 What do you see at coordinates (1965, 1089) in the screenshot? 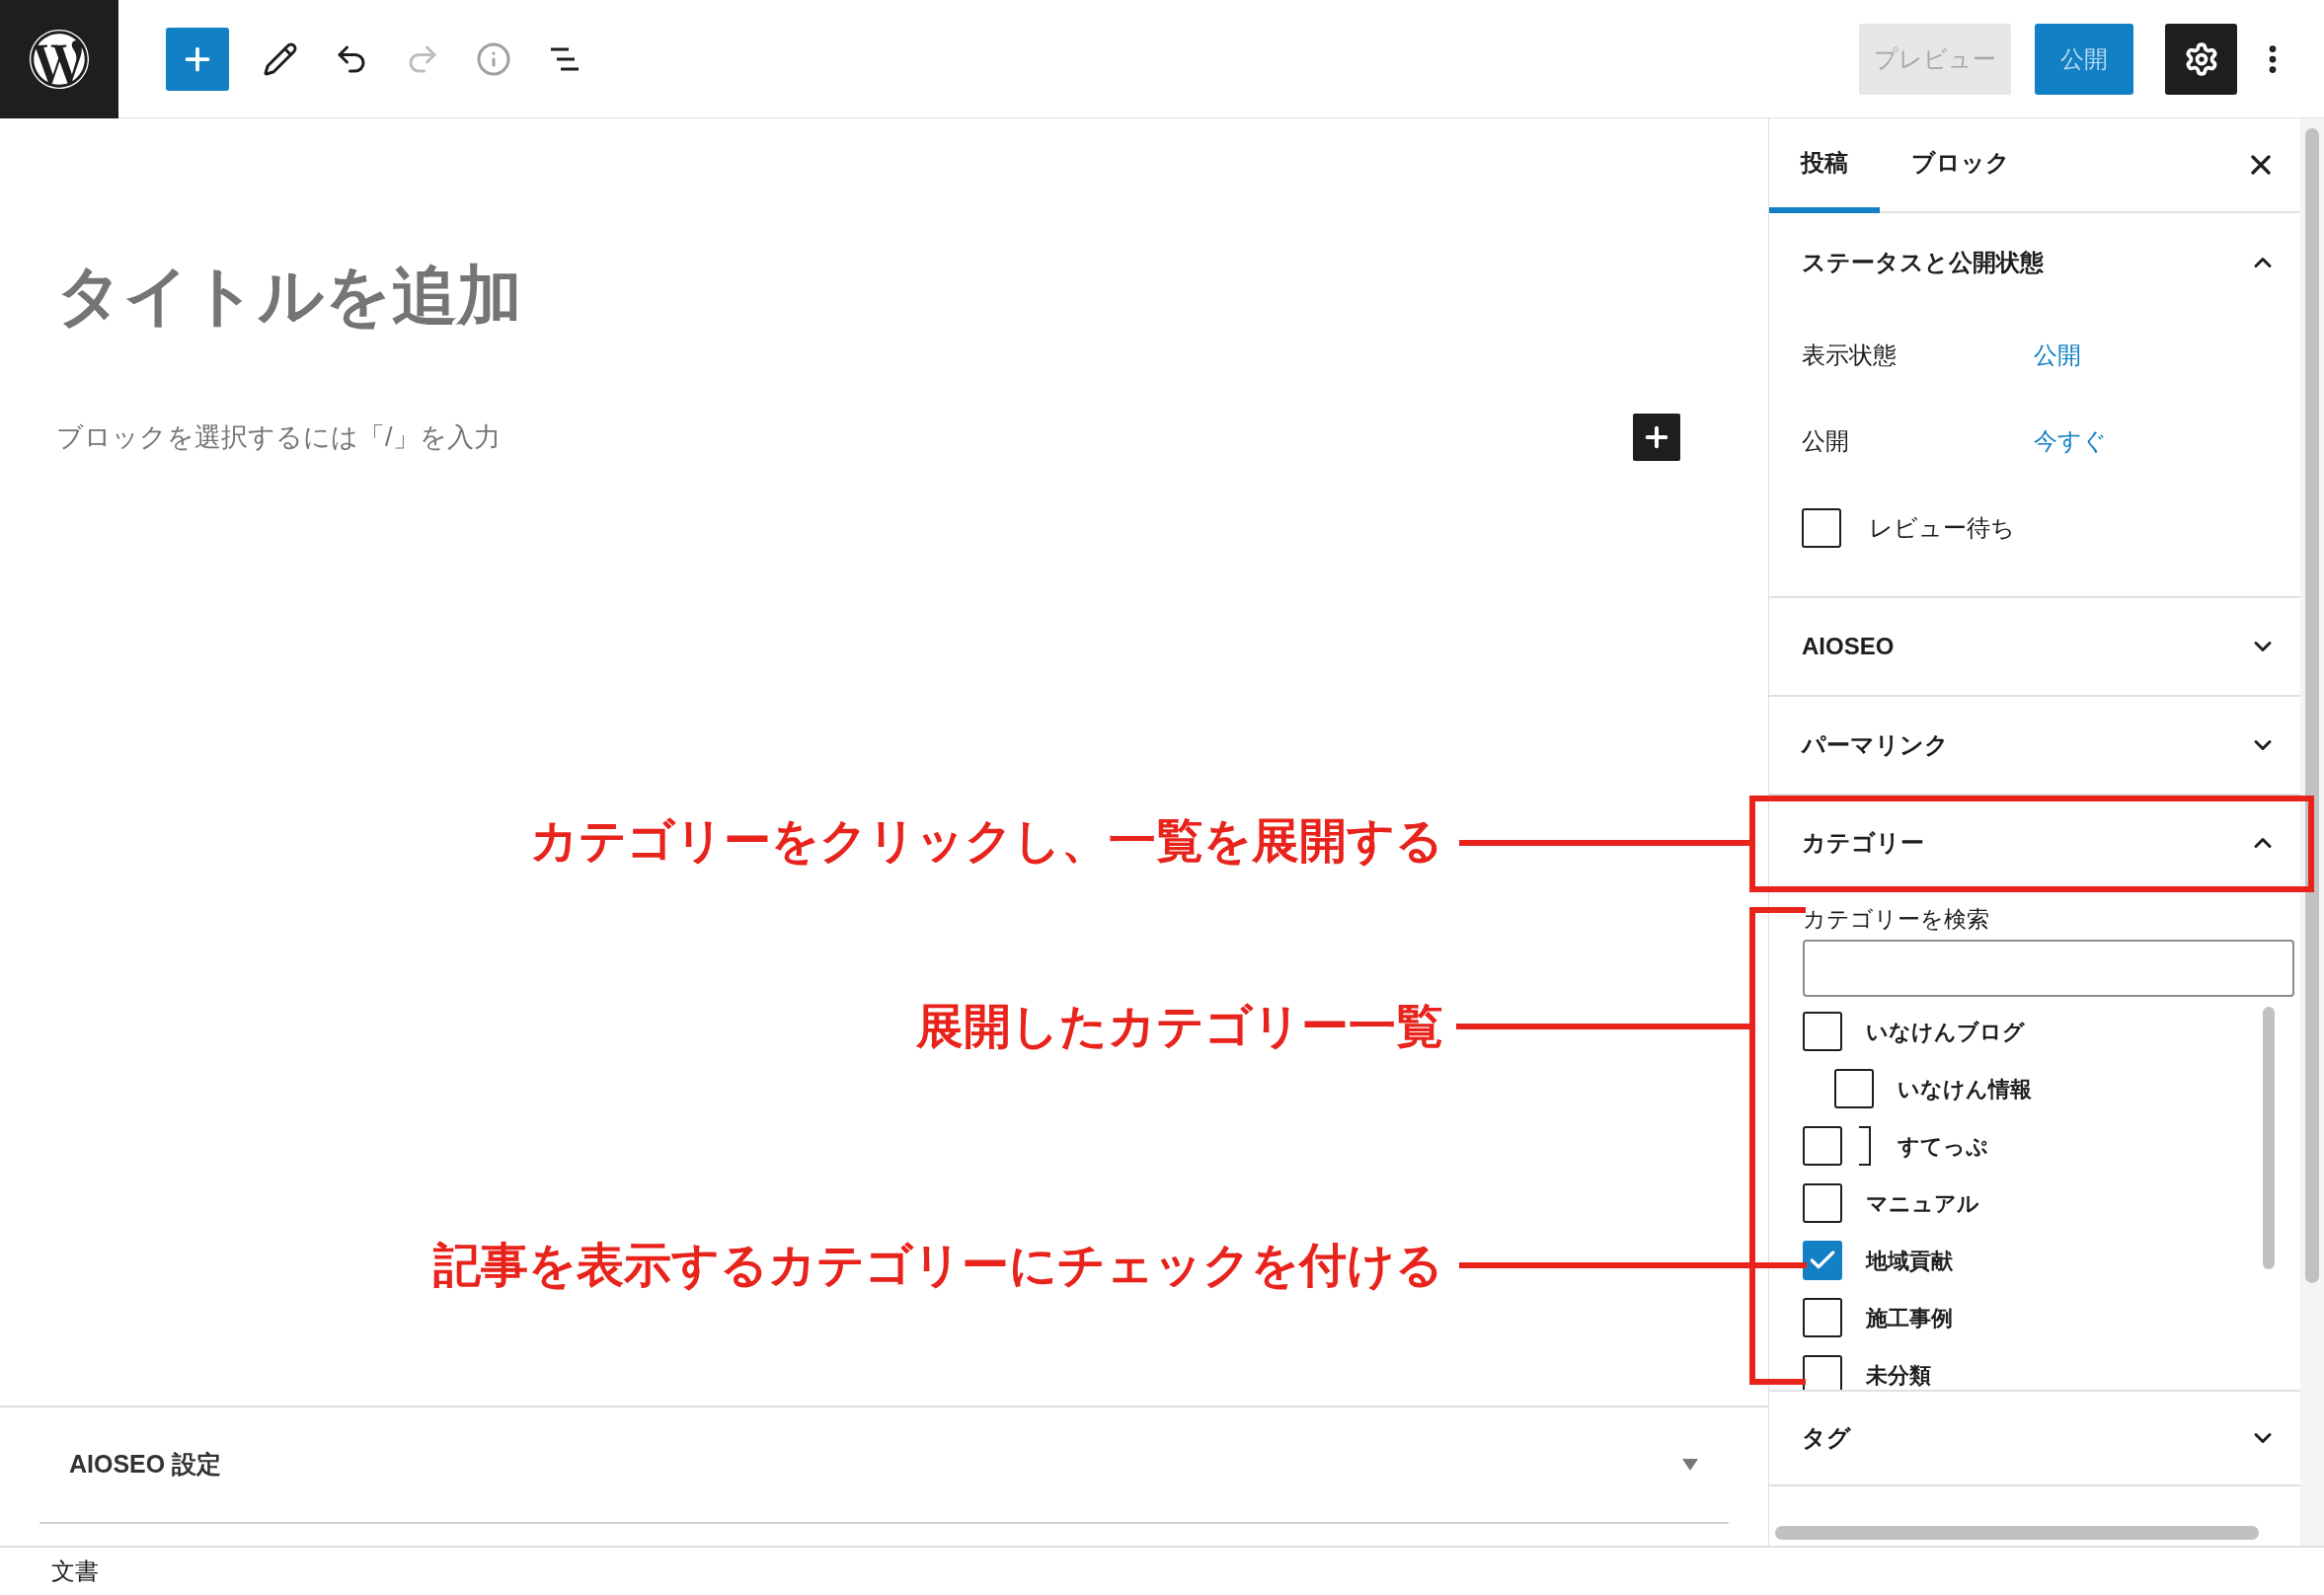
I see `category-label: いなけん情報` at bounding box center [1965, 1089].